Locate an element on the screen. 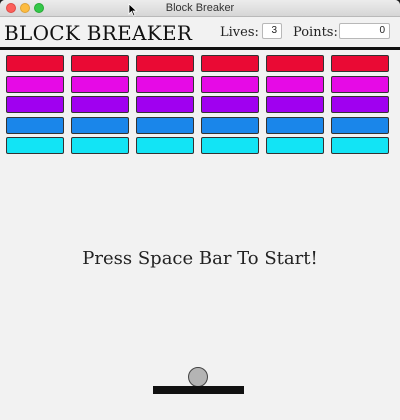  points-value: 0 is located at coordinates (364, 31).